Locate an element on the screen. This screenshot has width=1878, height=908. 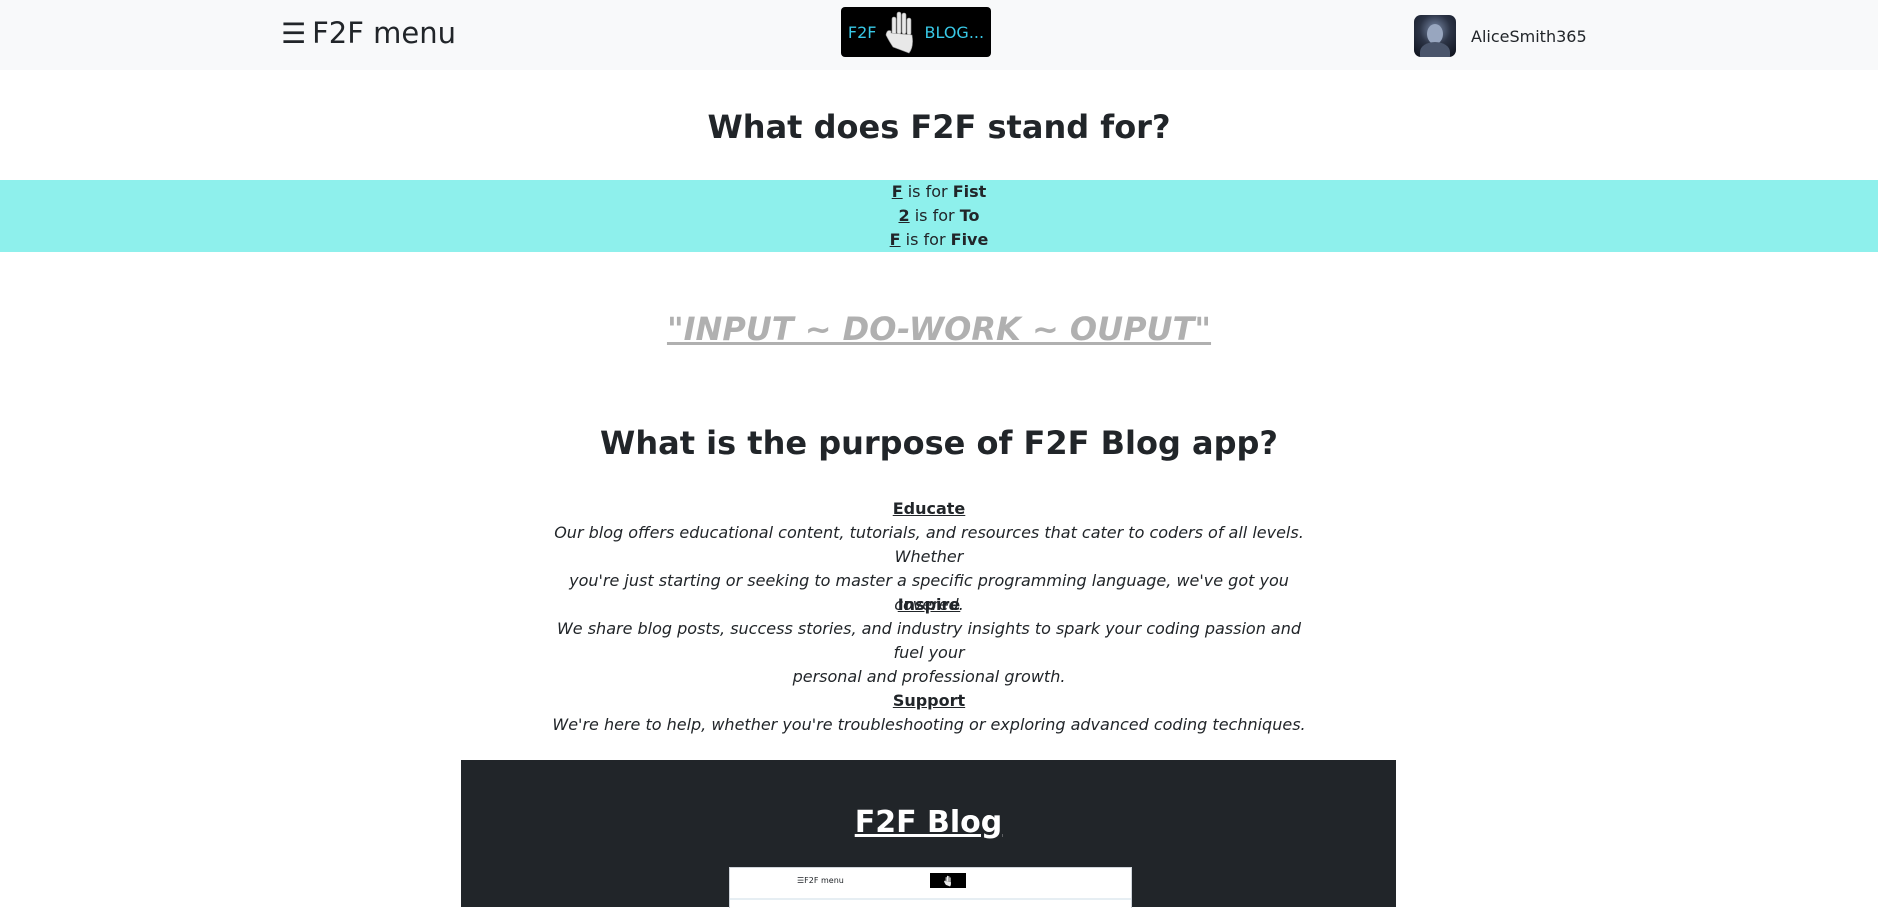
stand-for-row: F is for Five is located at coordinates (939, 240).